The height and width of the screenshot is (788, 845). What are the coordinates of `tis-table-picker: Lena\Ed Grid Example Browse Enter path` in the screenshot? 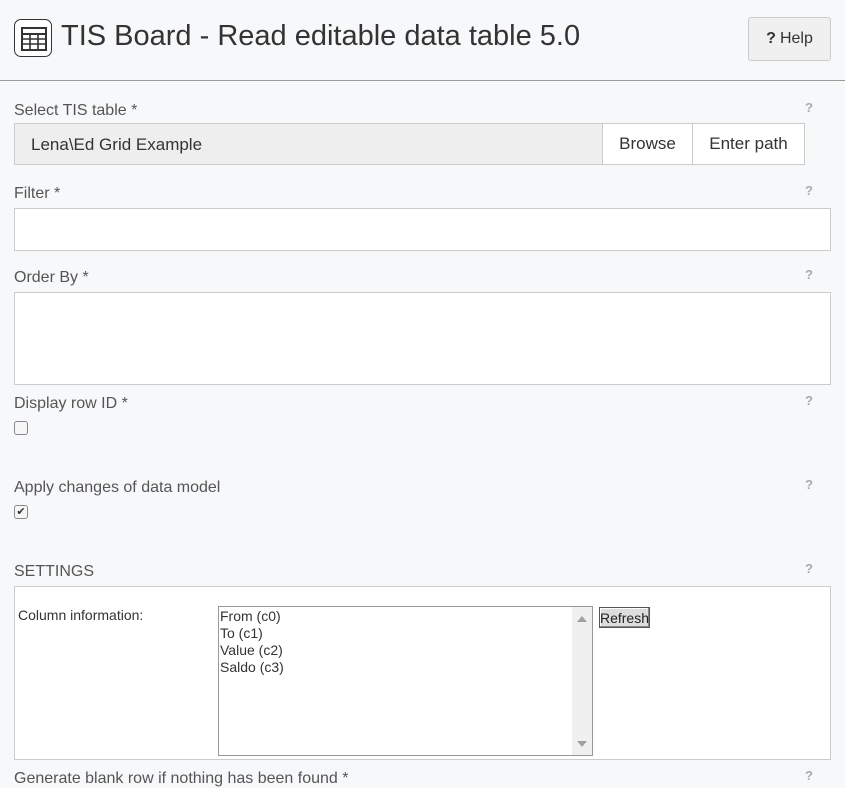 It's located at (409, 144).